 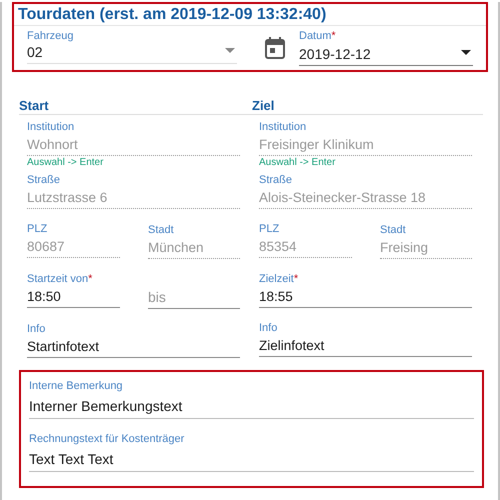 I want to click on text-field: Stadt Freising, so click(x=426, y=241).